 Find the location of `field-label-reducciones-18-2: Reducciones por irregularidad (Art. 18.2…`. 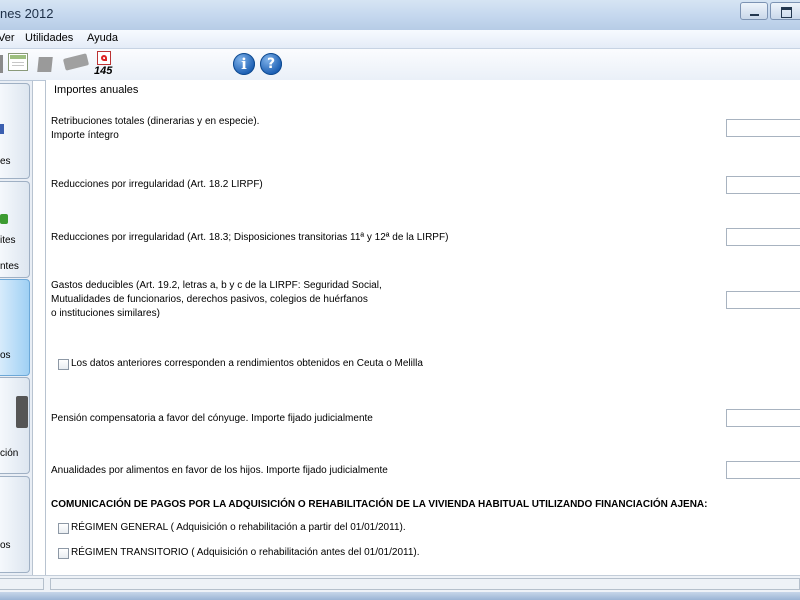

field-label-reducciones-18-2: Reducciones por irregularidad (Art. 18.2… is located at coordinates (157, 184).